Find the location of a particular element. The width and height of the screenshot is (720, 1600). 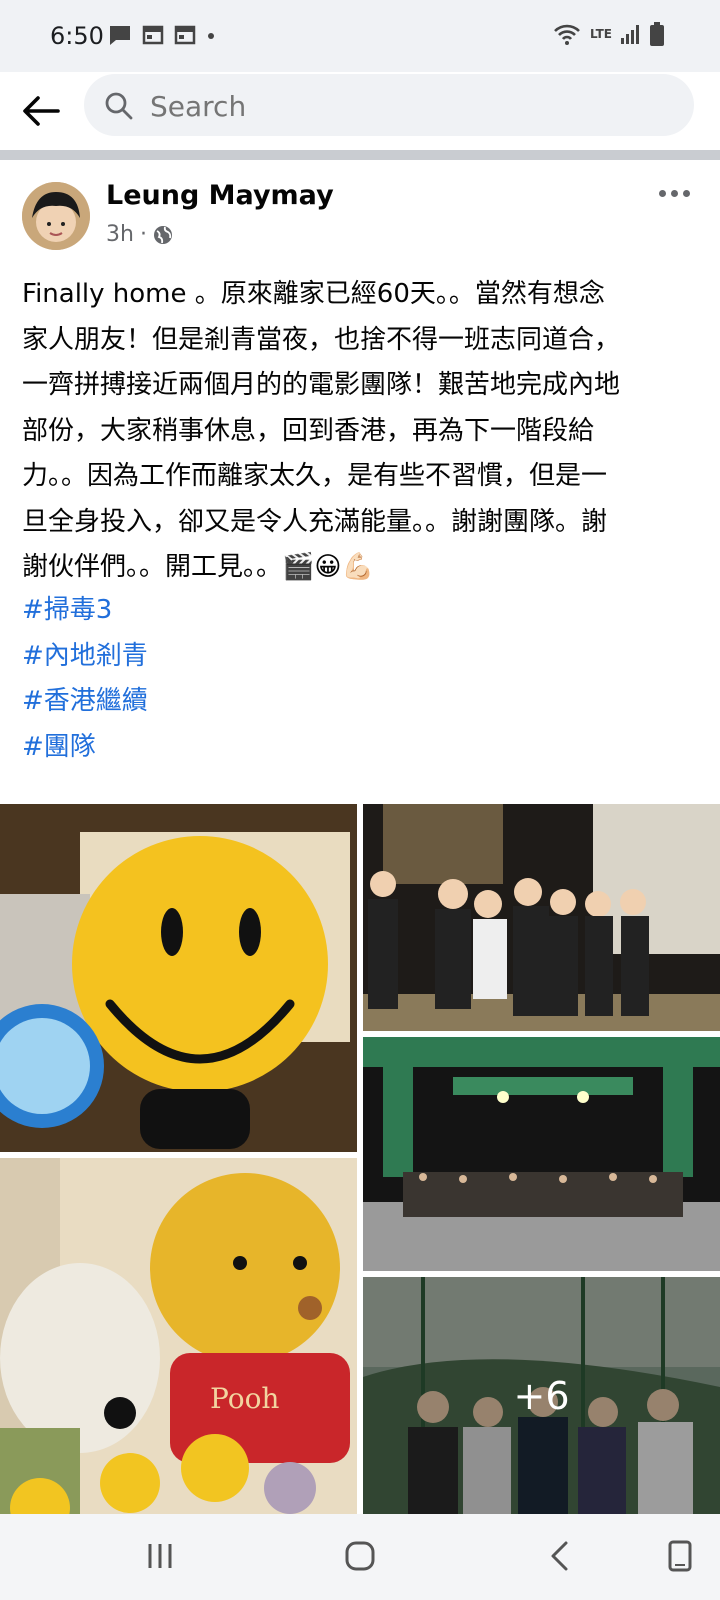

hashtag-link: #團隊 is located at coordinates (85, 748).